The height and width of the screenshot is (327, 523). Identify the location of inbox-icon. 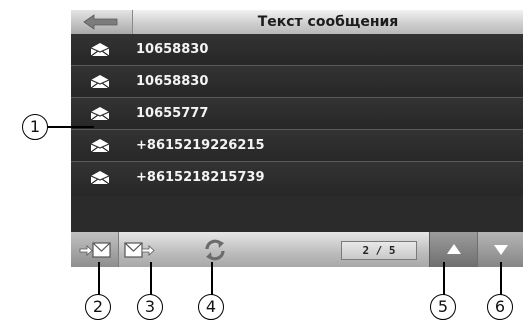
(95, 250).